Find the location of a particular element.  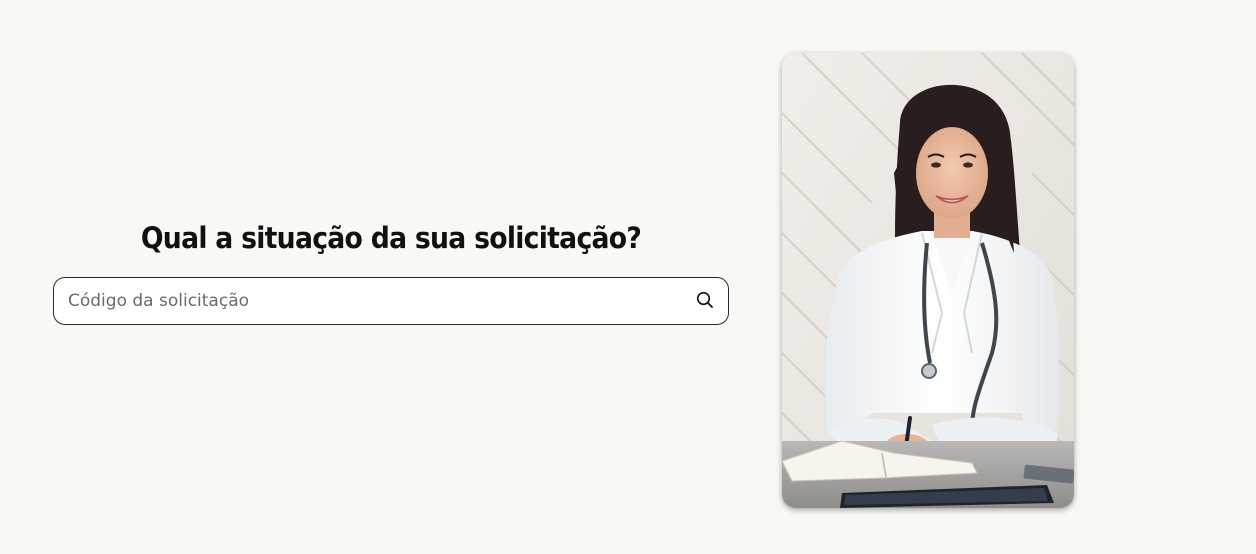

search-box is located at coordinates (391, 301).